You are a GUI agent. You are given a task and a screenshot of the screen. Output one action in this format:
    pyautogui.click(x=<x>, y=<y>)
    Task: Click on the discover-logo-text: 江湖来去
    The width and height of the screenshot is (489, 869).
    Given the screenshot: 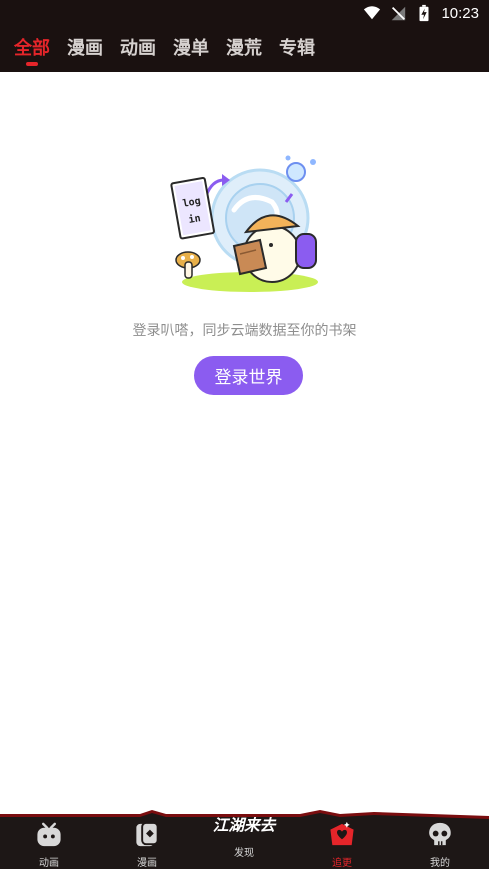 What is the action you would take?
    pyautogui.click(x=245, y=825)
    